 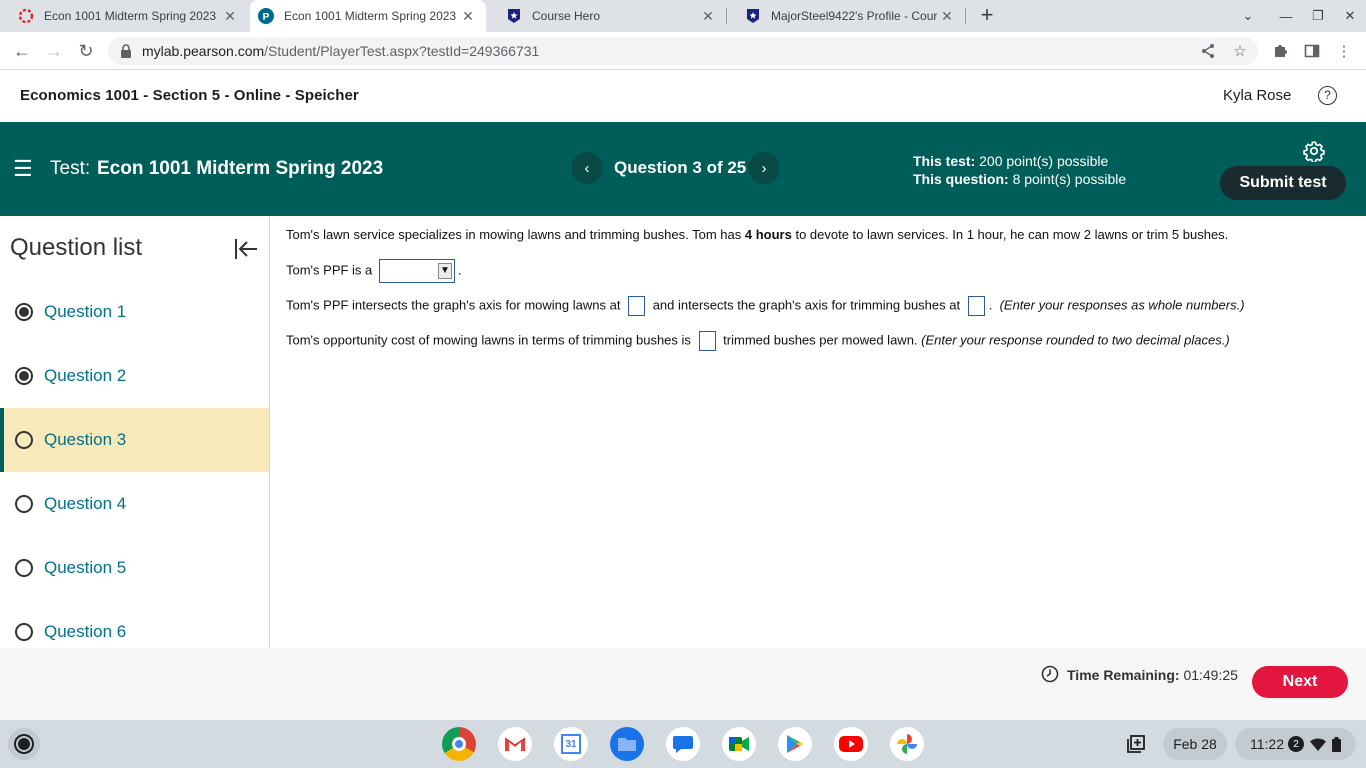 I want to click on collapse-sidebar-icon, so click(x=246, y=249).